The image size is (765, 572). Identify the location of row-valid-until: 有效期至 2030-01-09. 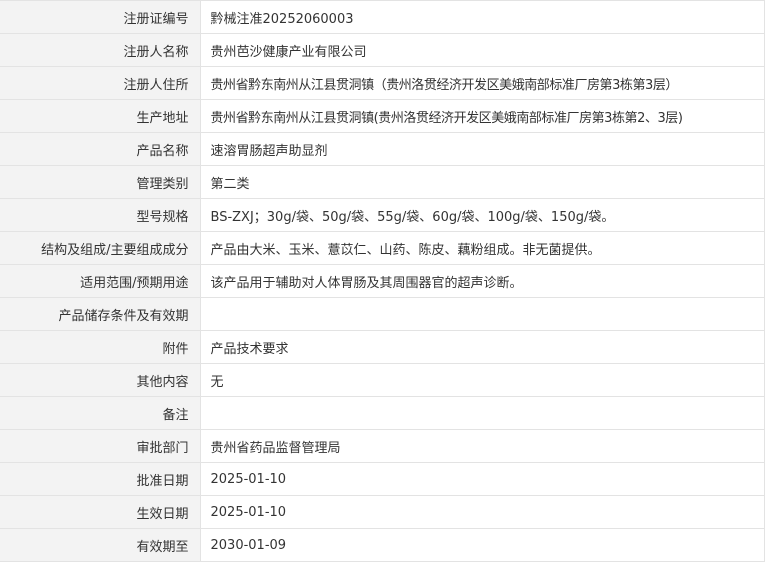
(382, 545).